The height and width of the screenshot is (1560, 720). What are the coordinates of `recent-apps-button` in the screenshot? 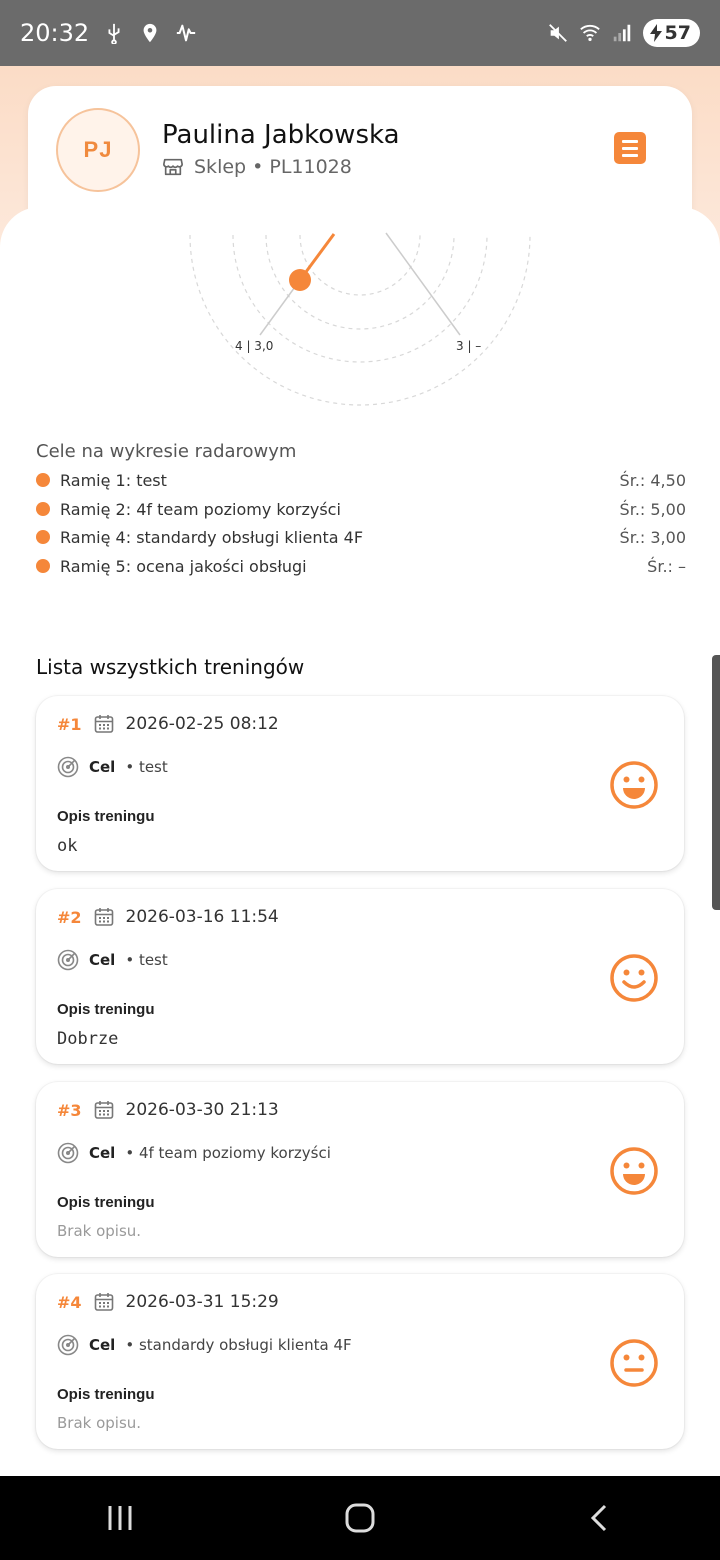 It's located at (120, 1518).